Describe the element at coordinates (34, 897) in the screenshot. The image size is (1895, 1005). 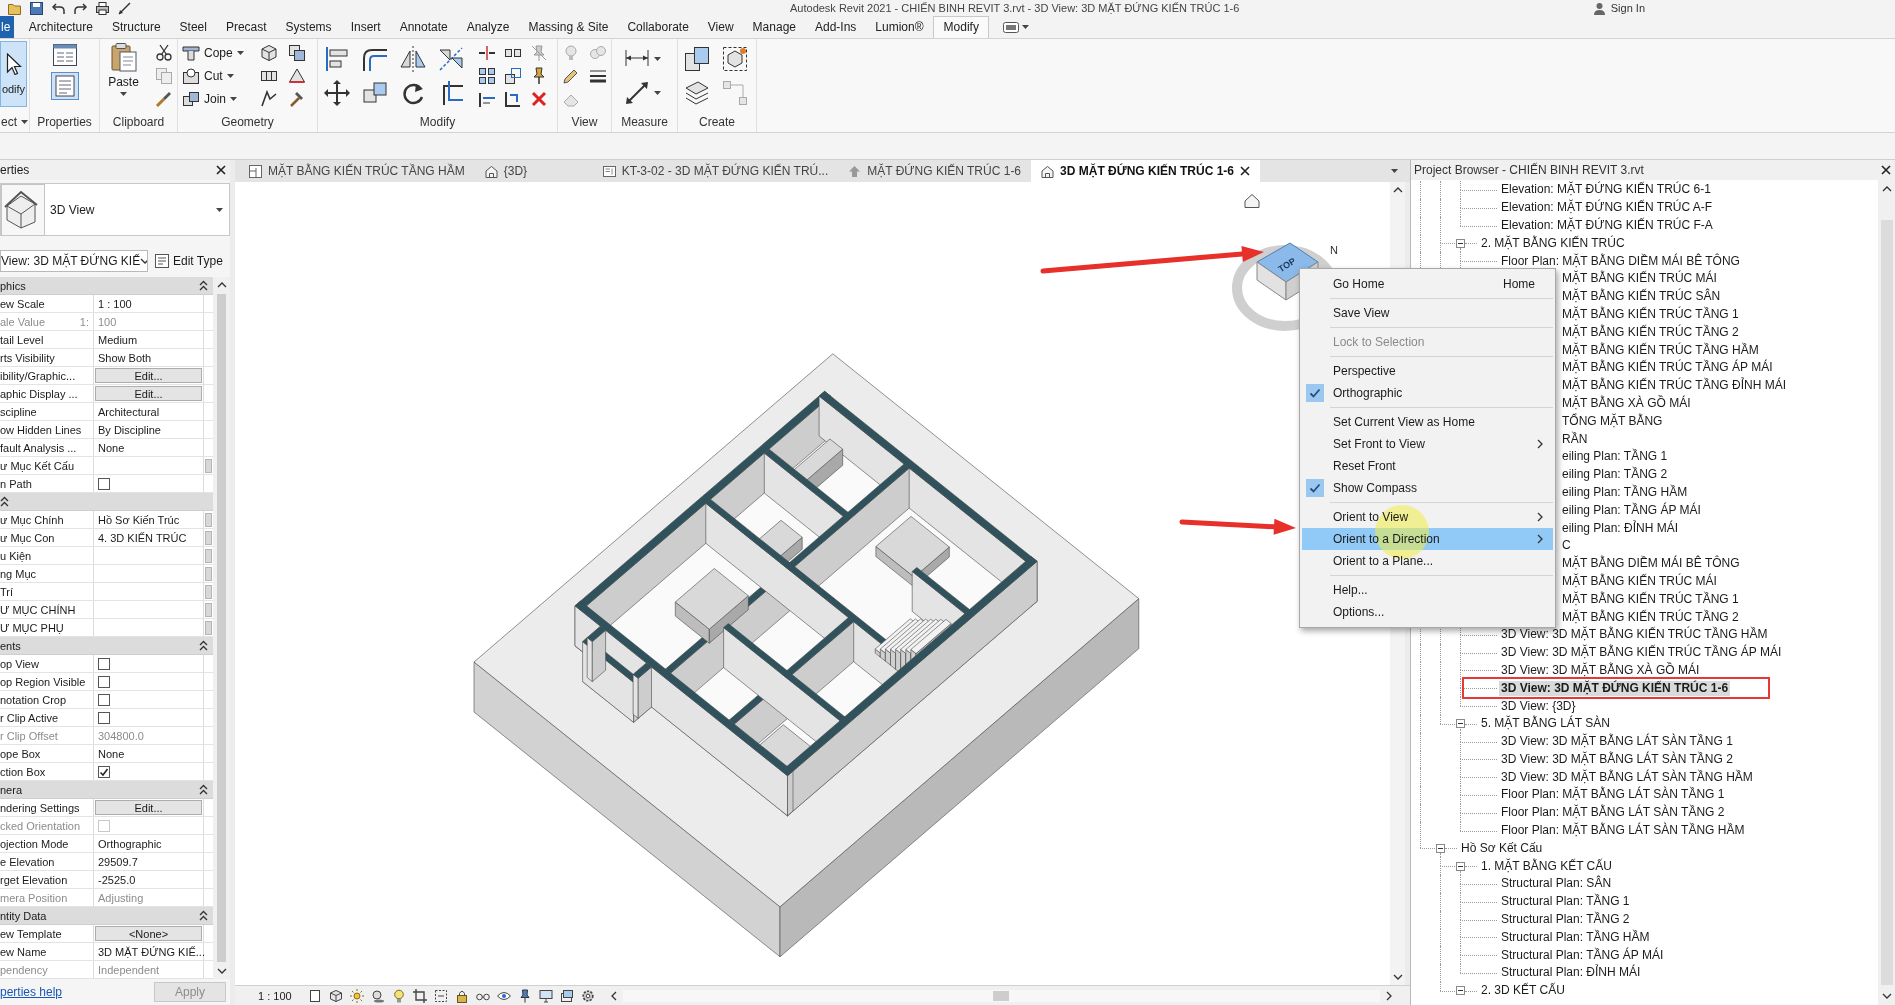
I see `property-label: mera Position` at that location.